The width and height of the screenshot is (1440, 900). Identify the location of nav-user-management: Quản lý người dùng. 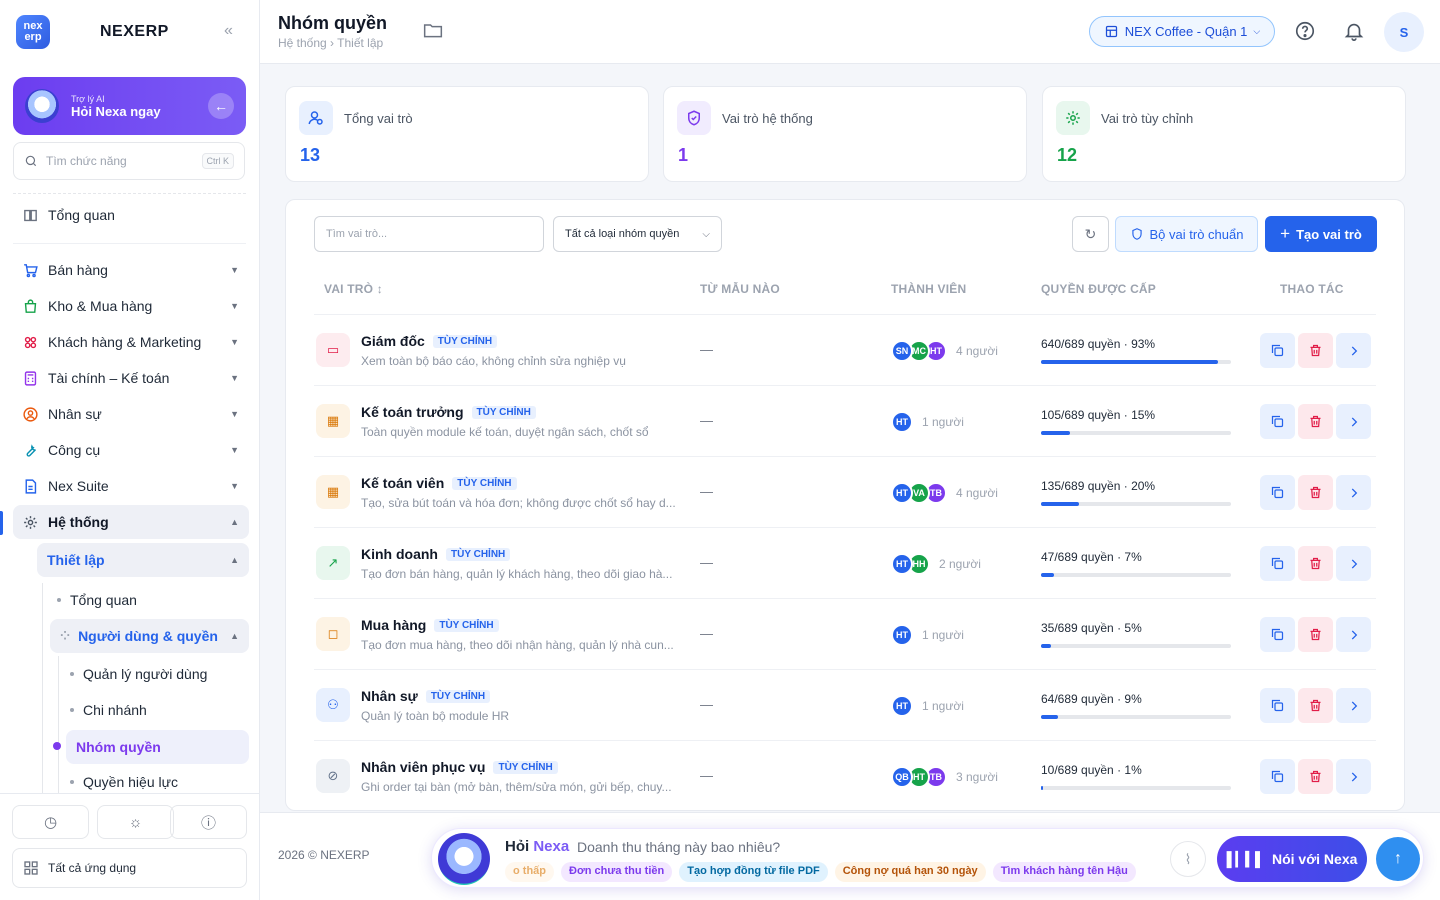
(138, 674).